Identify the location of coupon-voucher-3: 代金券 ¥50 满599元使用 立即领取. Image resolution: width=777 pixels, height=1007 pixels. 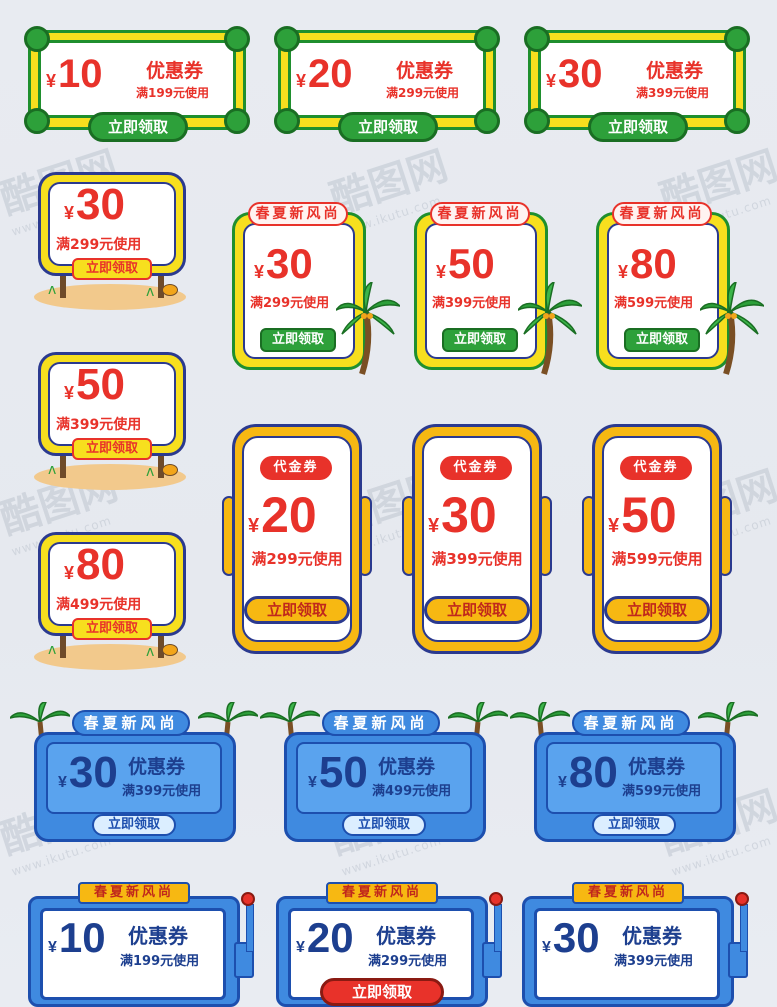
(657, 539).